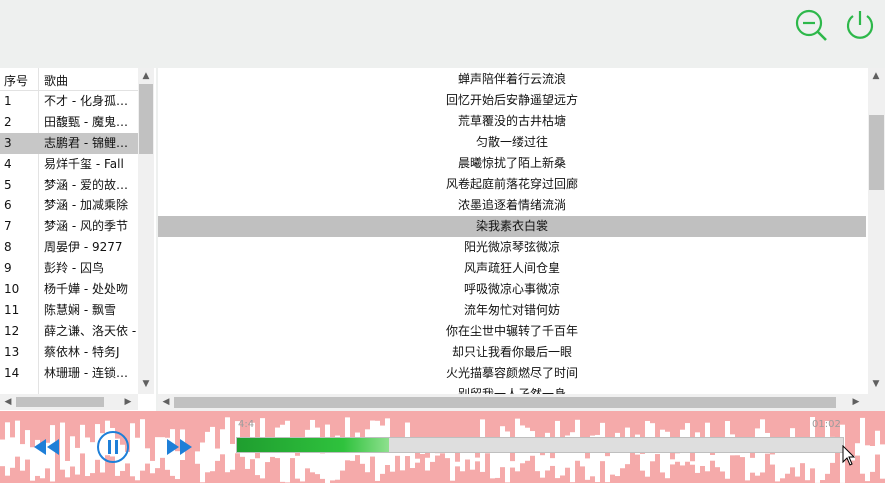 The height and width of the screenshot is (483, 885). What do you see at coordinates (860, 25) in the screenshot?
I see `power-icon` at bounding box center [860, 25].